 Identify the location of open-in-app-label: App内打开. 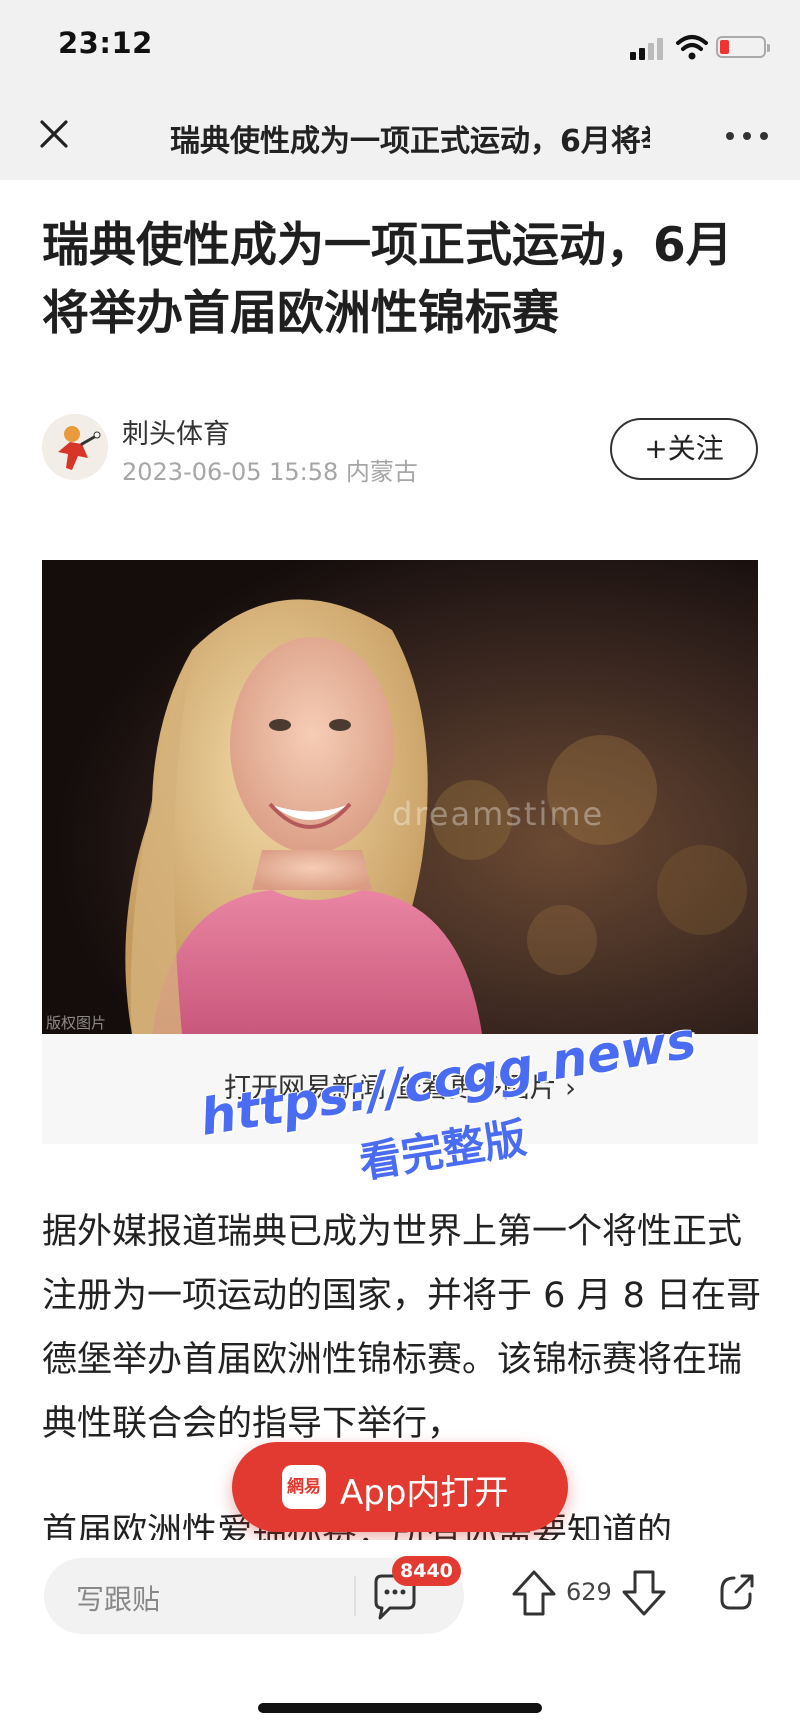
(424, 1493).